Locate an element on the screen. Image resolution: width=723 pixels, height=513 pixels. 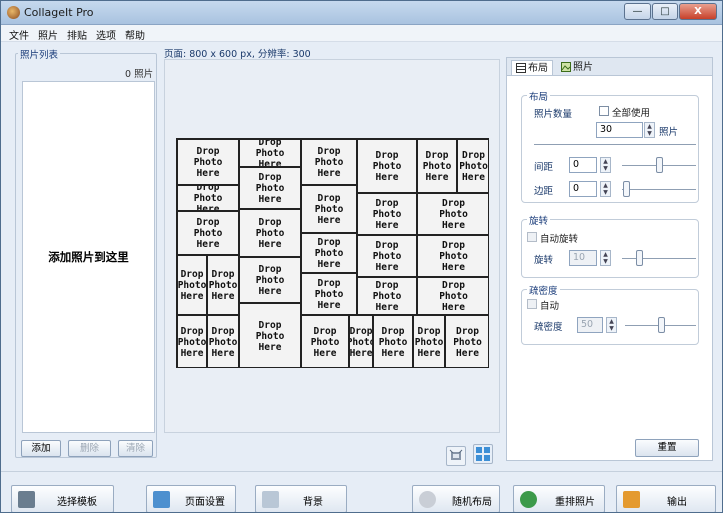
title-bar: CollageIt Pro — □ X is located at coordinates (361, 13).